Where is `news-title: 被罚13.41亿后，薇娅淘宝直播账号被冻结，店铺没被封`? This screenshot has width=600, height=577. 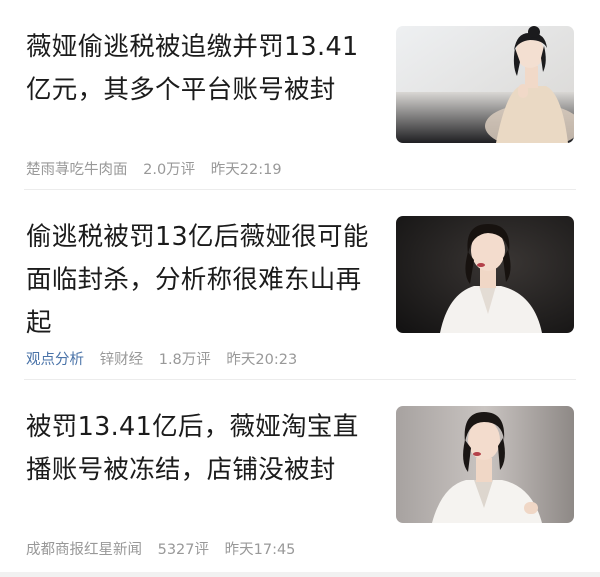
news-title: 被罚13.41亿后，薇娅淘宝直播账号被冻结，店铺没被封 is located at coordinates (201, 449).